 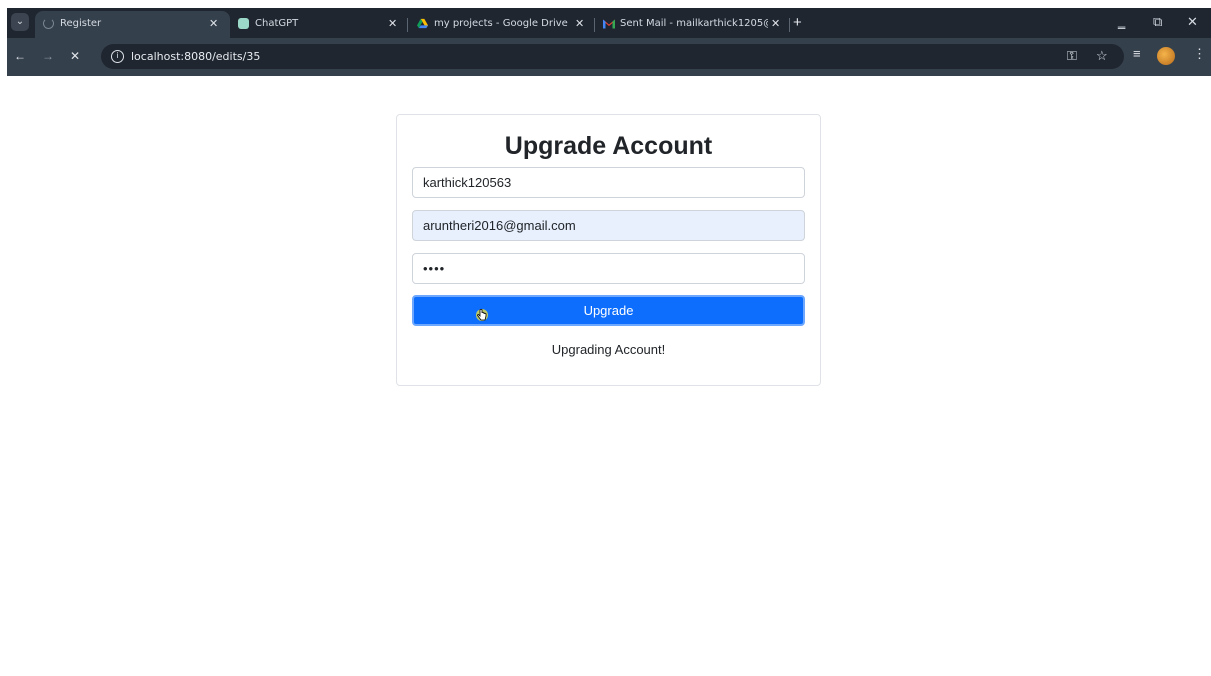 I want to click on profile-avatar, so click(x=1166, y=56).